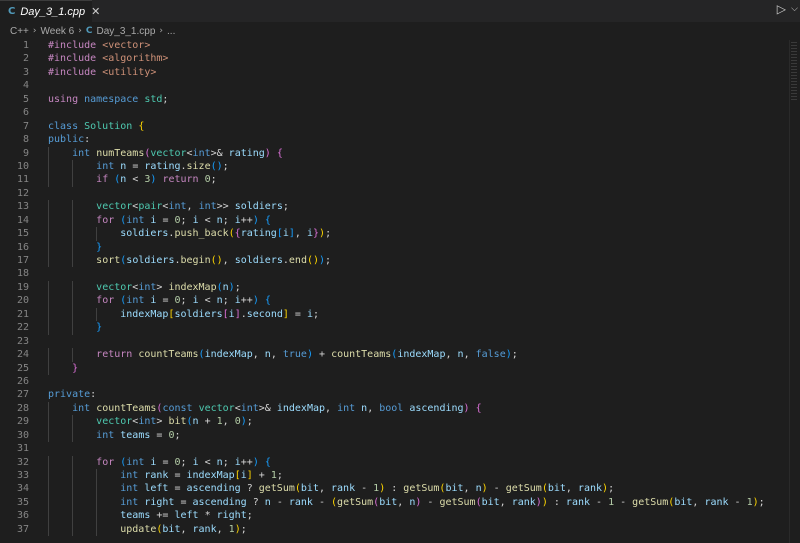 This screenshot has width=800, height=543. Describe the element at coordinates (395, 516) in the screenshot. I see `code-line: 36 teams += left * right;` at that location.